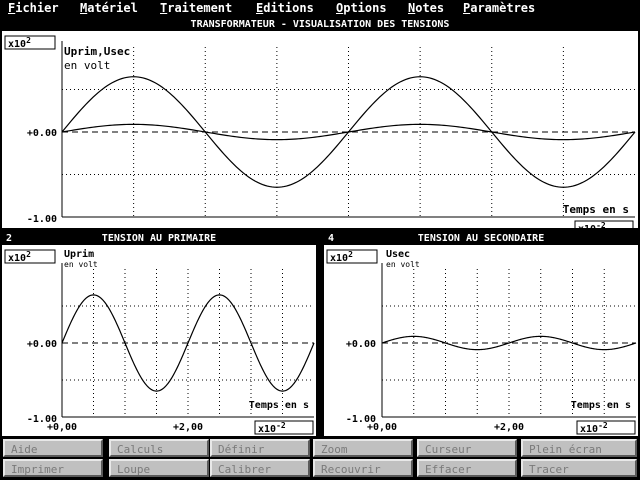 This screenshot has width=640, height=480. Describe the element at coordinates (109, 8) in the screenshot. I see `menu-materiel: Matériel` at that location.